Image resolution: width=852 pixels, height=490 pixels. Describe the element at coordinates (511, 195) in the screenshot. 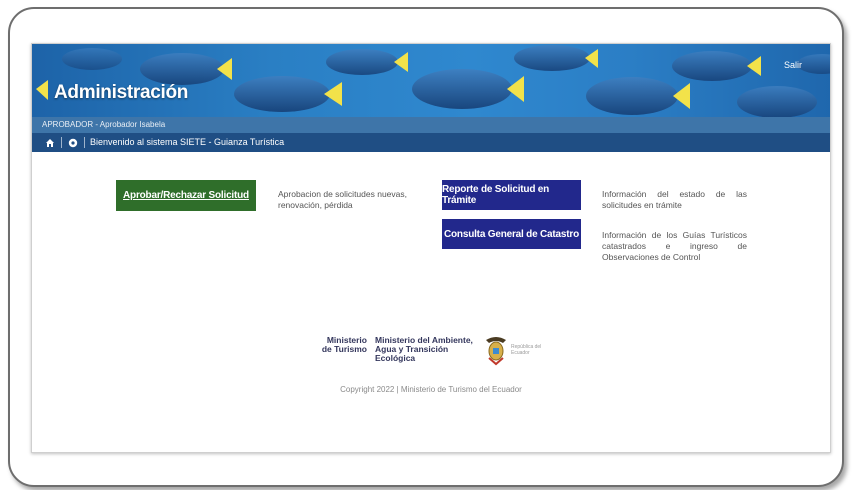

I see `pending-report-button: Reporte de Solicitud en Trámite` at that location.